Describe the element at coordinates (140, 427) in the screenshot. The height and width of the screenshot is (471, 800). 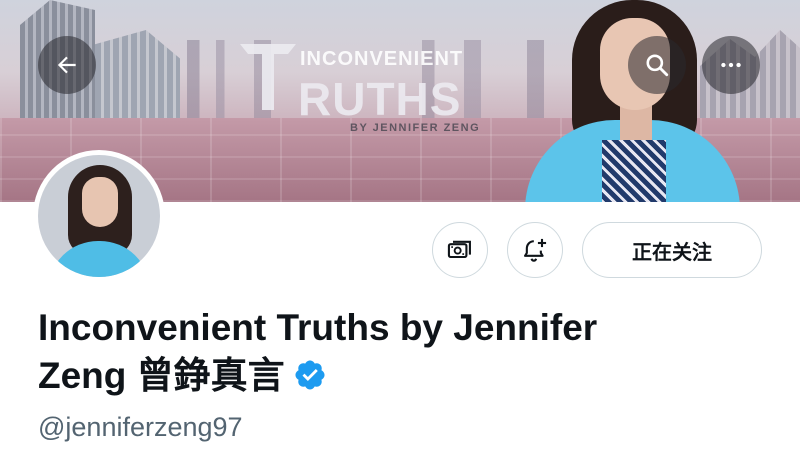
I see `profile-handle: @jenniferzeng97` at that location.